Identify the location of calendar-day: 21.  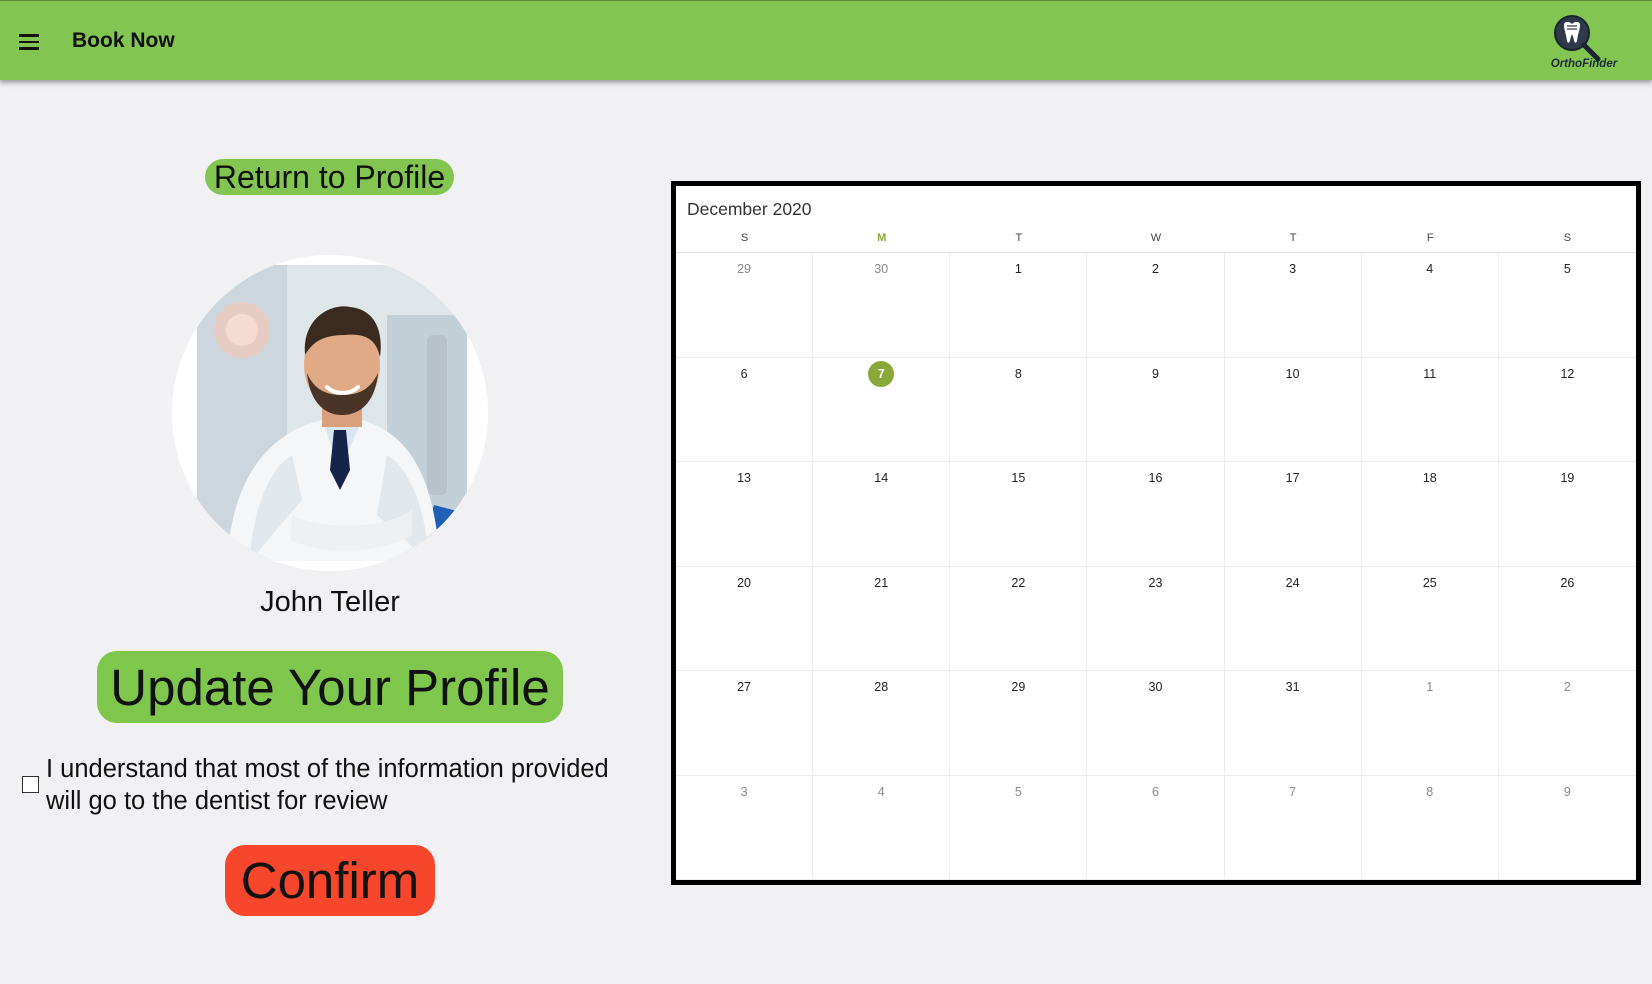
(882, 618).